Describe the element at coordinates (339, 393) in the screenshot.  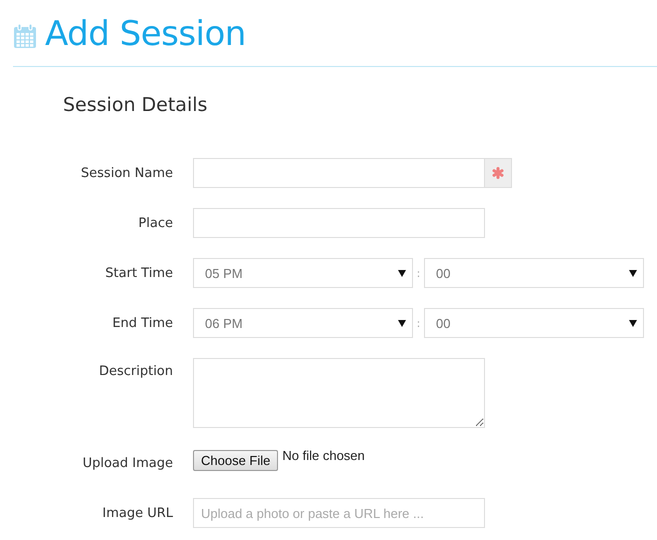
I see `description-field` at that location.